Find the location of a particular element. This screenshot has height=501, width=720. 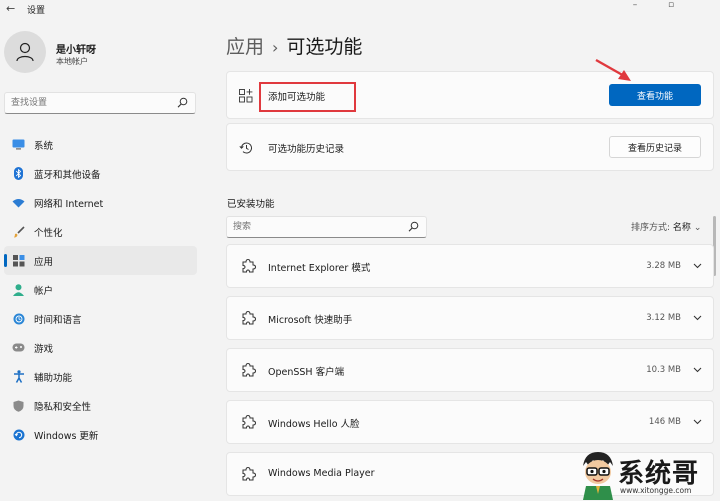

sidebar-item-accounts: 帐户 is located at coordinates (100, 289).